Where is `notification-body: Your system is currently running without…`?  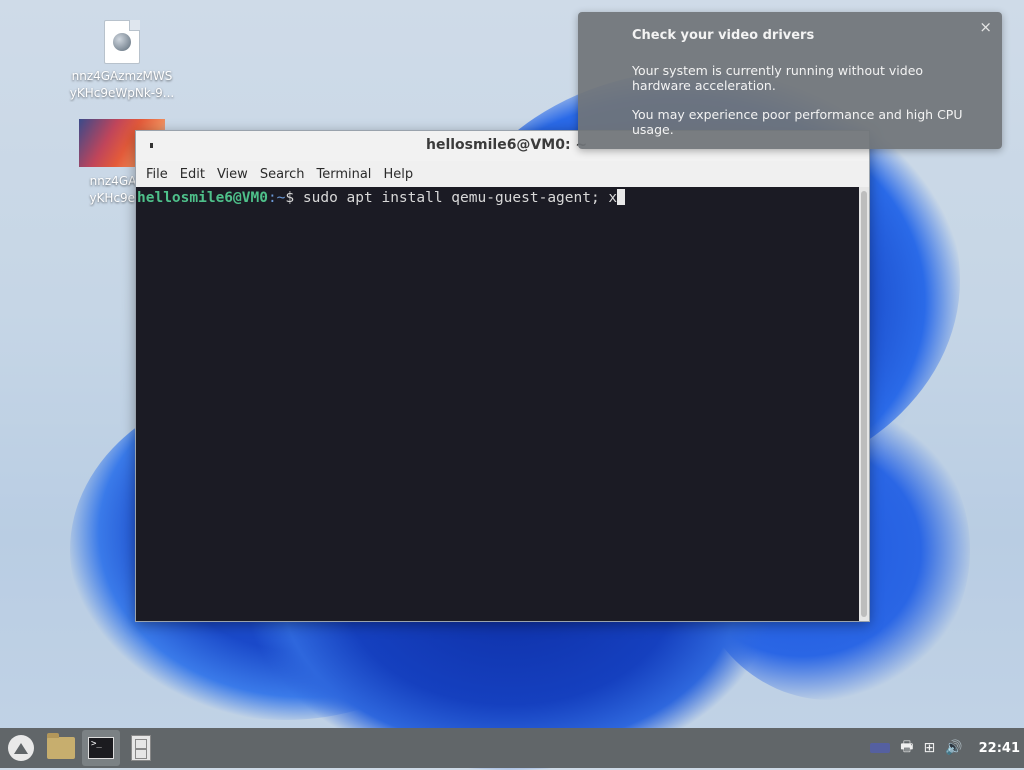 notification-body: Your system is currently running without… is located at coordinates (778, 78).